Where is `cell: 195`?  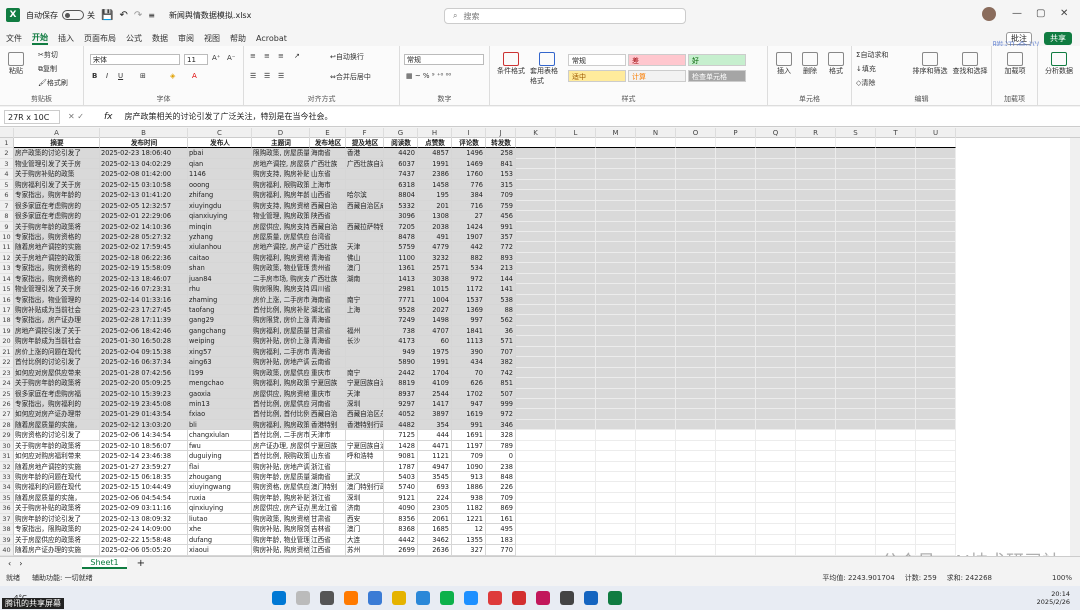 cell: 195 is located at coordinates (435, 195).